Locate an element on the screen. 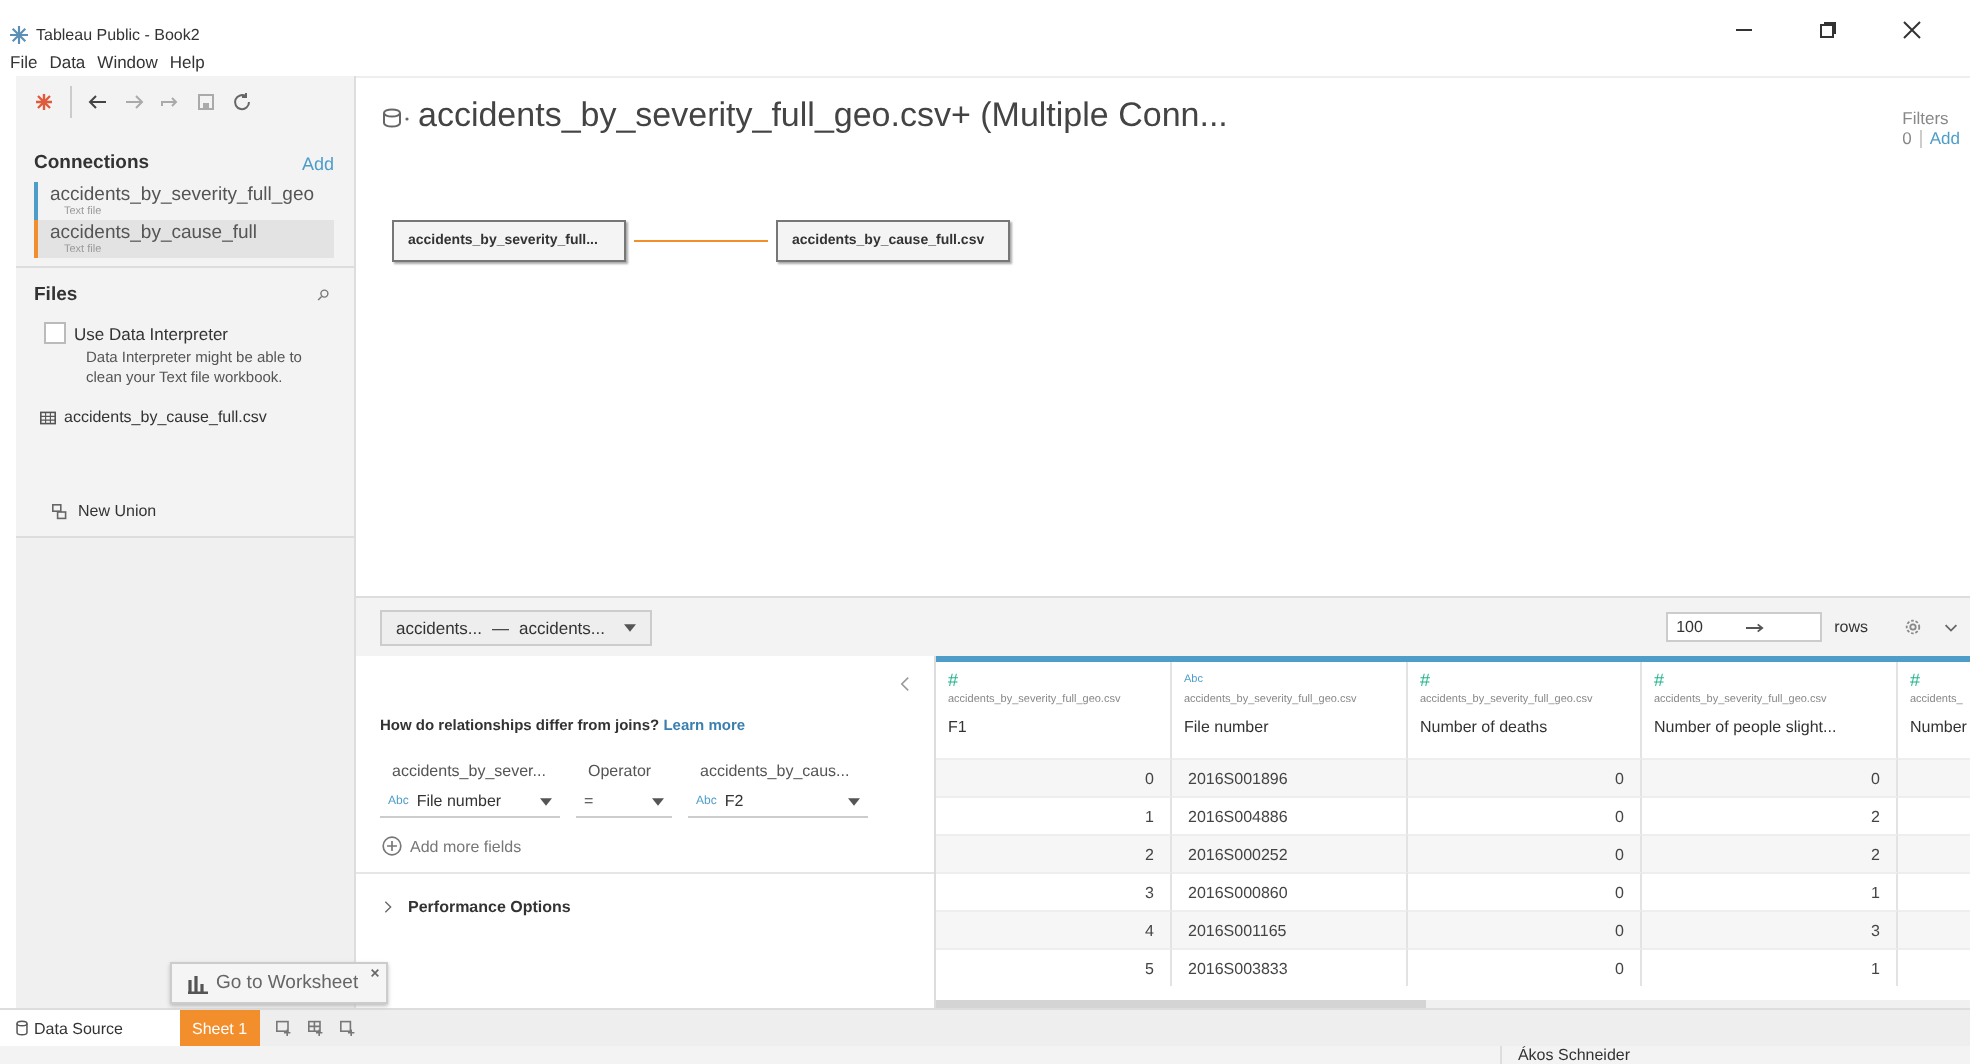 The width and height of the screenshot is (1970, 1064). new-union-link: New Union is located at coordinates (117, 511).